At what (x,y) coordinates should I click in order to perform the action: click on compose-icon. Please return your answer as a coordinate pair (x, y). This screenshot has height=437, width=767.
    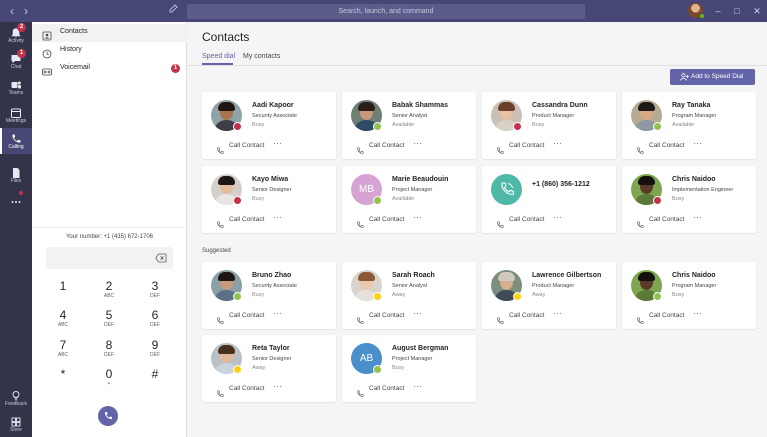
    Looking at the image, I should click on (173, 11).